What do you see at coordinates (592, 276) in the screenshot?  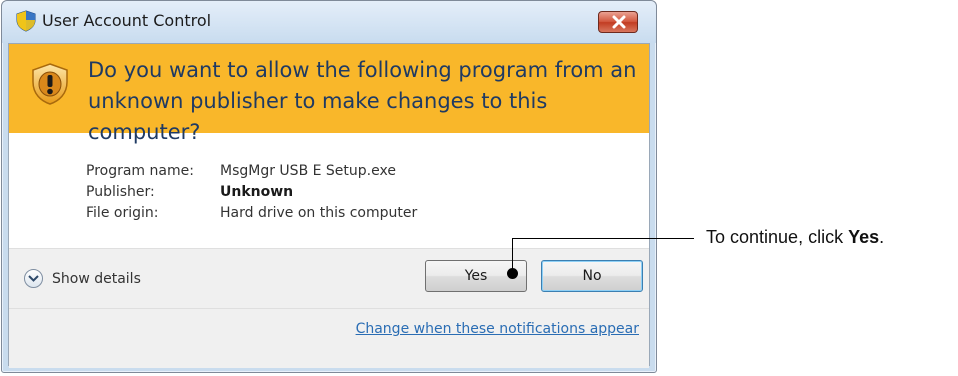 I see `no-button: No` at bounding box center [592, 276].